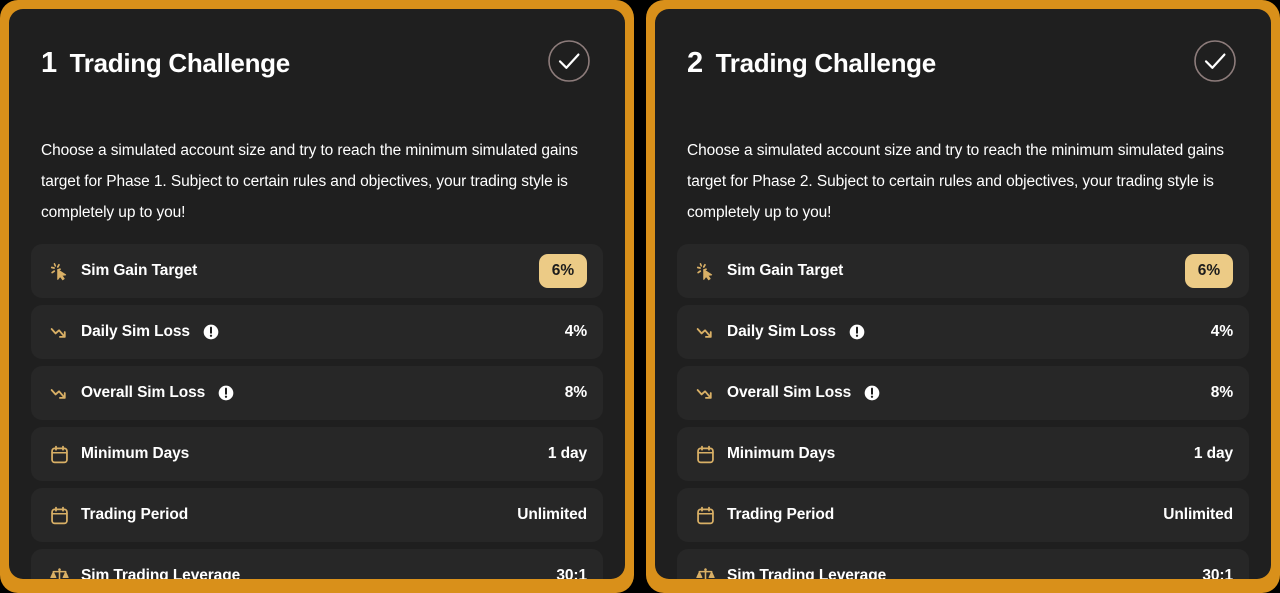  Describe the element at coordinates (49, 63) in the screenshot. I see `card-index: 1` at that location.